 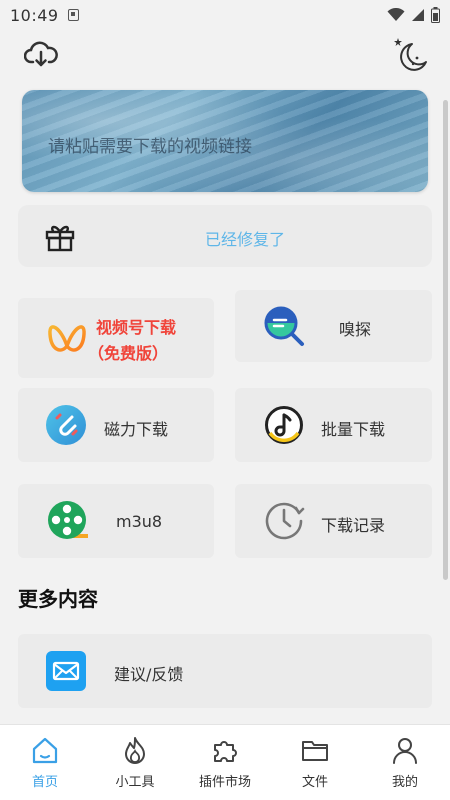 What do you see at coordinates (225, 671) in the screenshot?
I see `feedback-item: 建议/反馈` at bounding box center [225, 671].